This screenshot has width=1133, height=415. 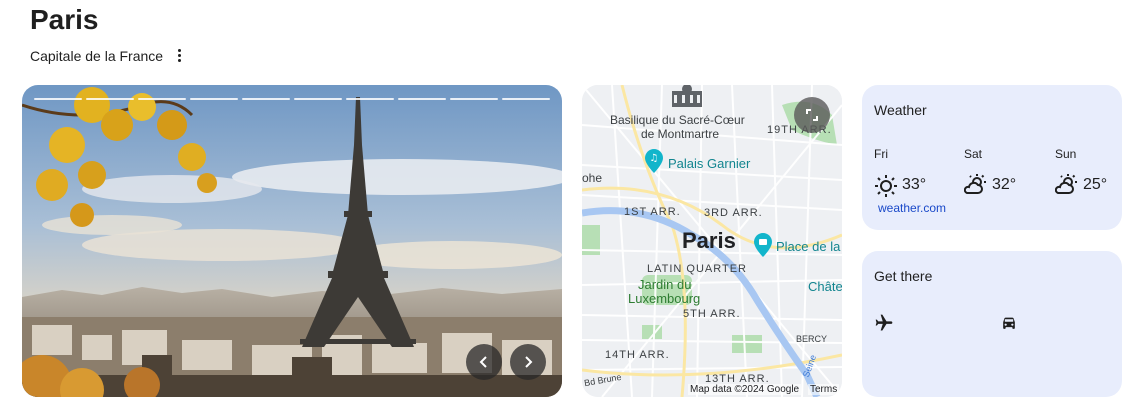 I want to click on page-title: Paris, so click(x=64, y=19).